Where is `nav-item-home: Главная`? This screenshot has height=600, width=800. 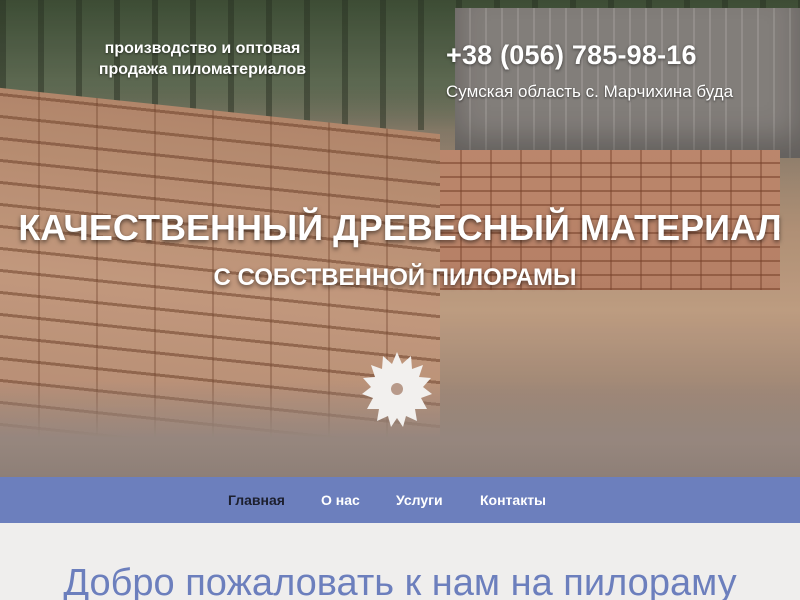
nav-item-home: Главная is located at coordinates (256, 500).